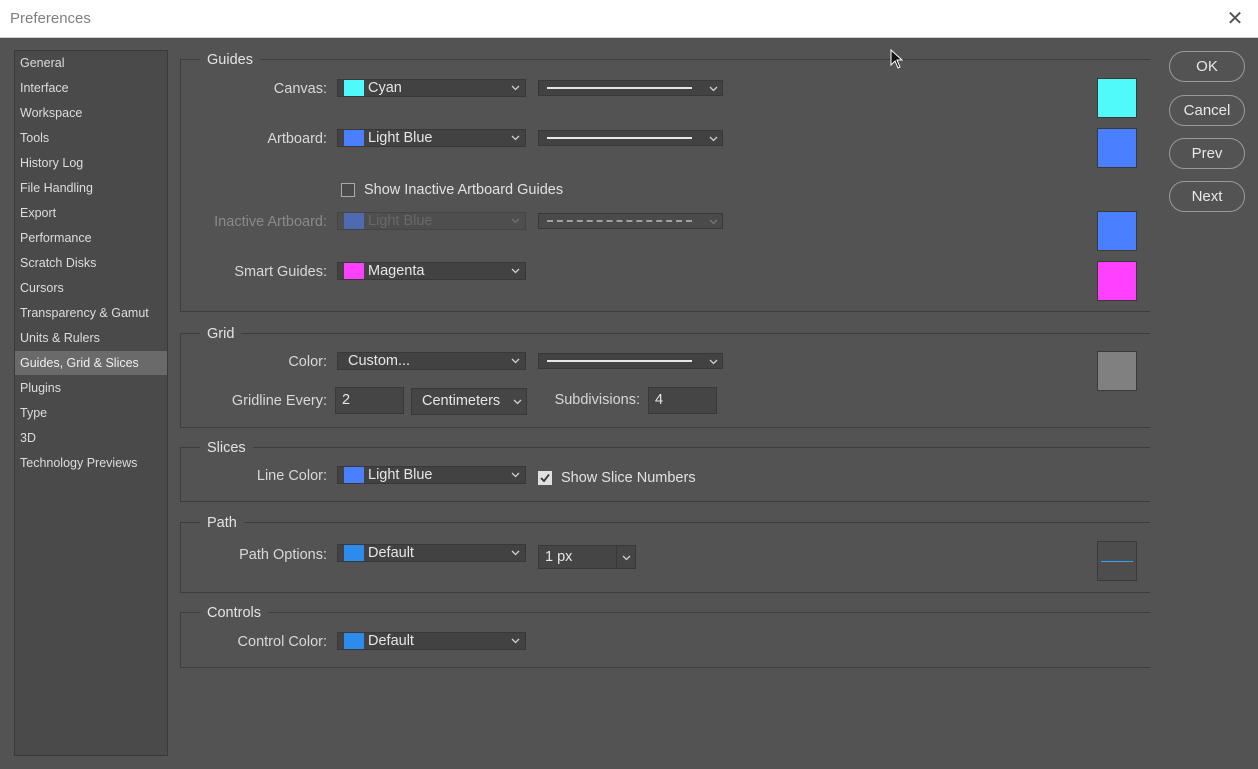 The image size is (1258, 769). What do you see at coordinates (1207, 110) in the screenshot?
I see `cancel-button: Cancel` at bounding box center [1207, 110].